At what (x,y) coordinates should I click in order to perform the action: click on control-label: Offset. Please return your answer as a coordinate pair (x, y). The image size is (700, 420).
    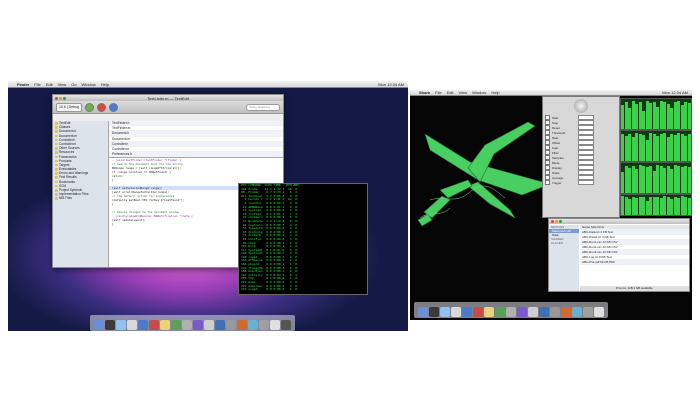
    Looking at the image, I should click on (556, 142).